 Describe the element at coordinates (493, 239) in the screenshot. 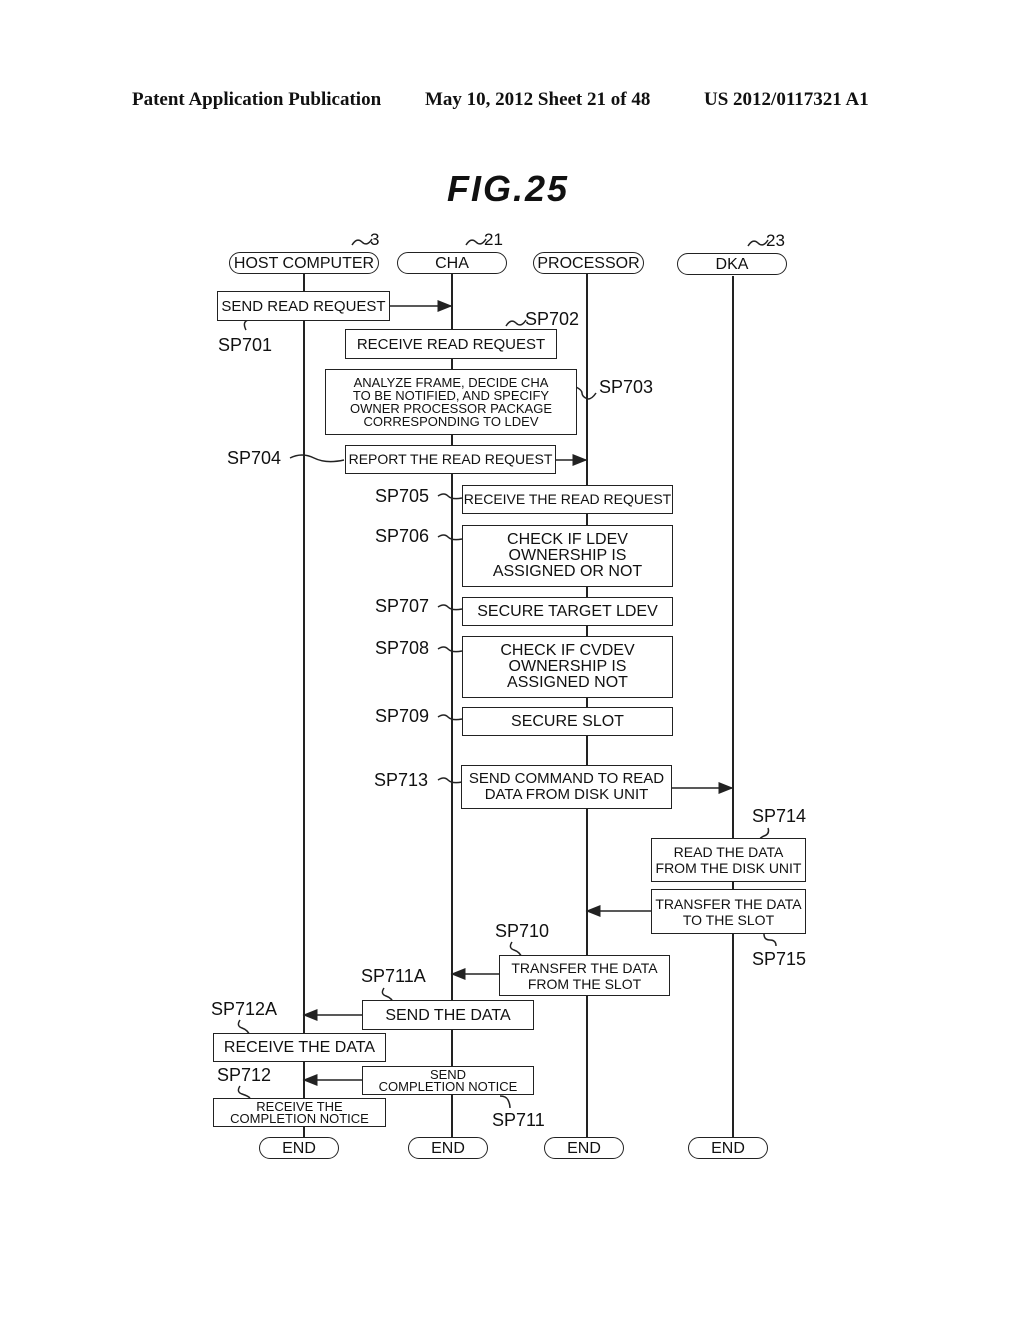

I see `actor-ref-cha: 21` at that location.